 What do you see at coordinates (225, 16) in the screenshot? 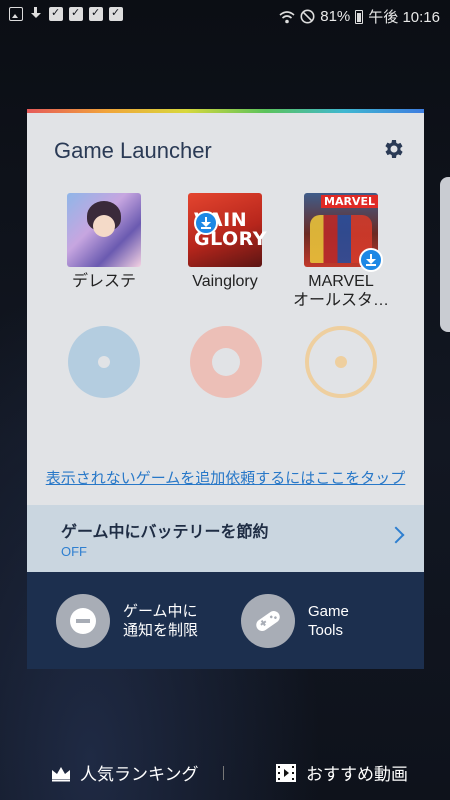
I see `status-bar: 81% 午後 10:16` at bounding box center [225, 16].